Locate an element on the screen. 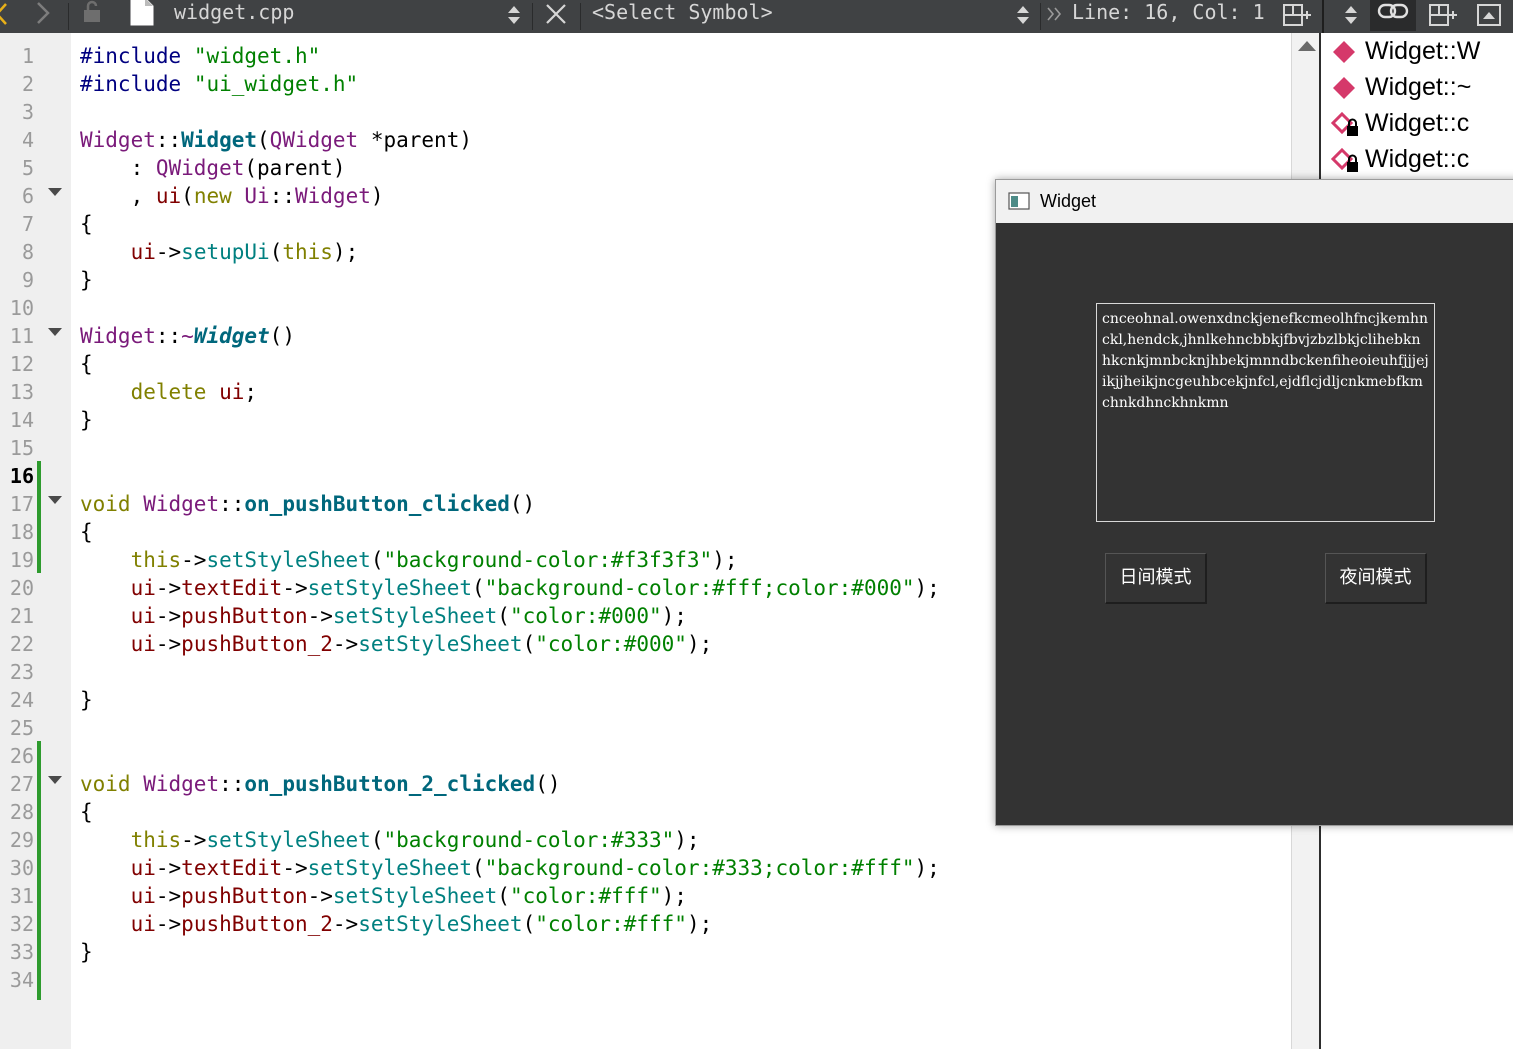 This screenshot has height=1049, width=1513. line-number: 23 is located at coordinates (21, 672).